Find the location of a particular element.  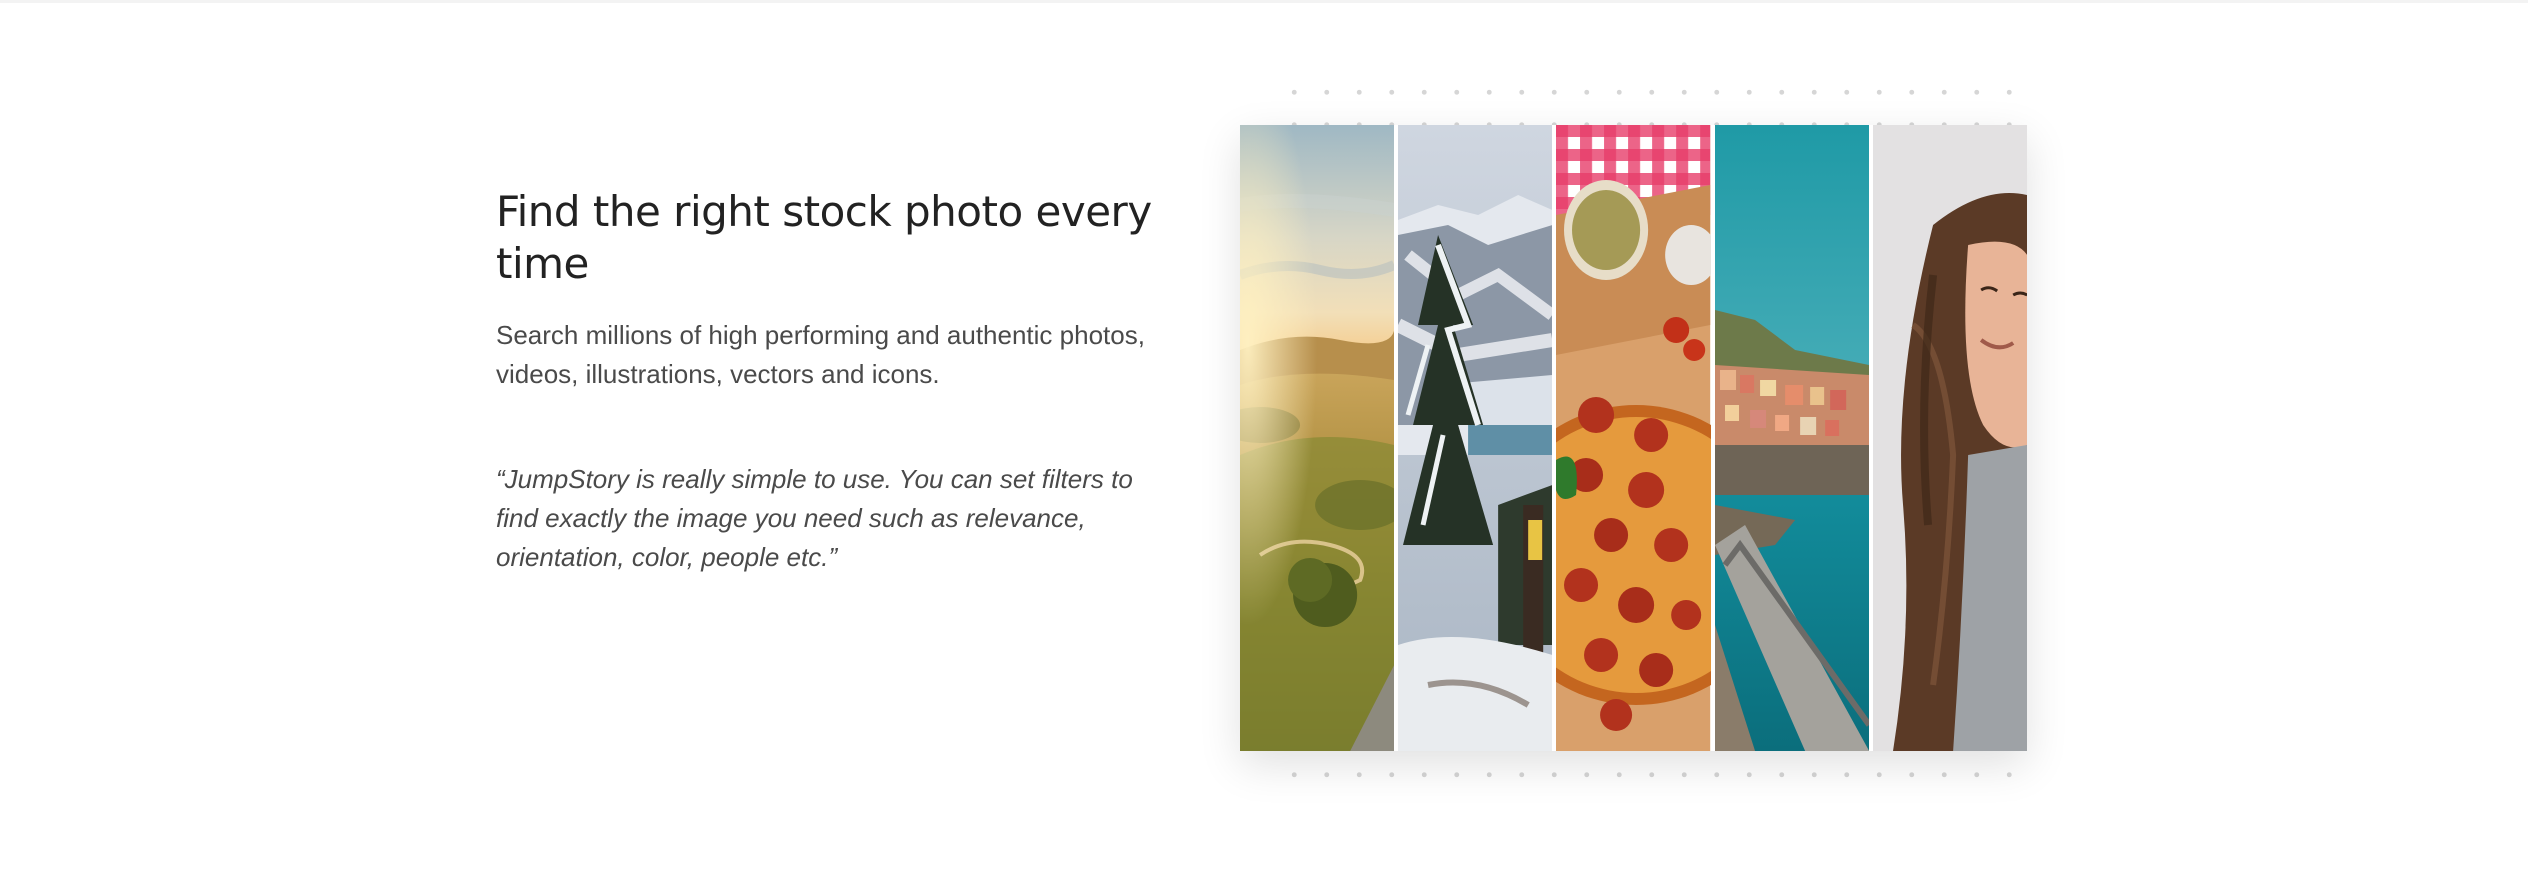

landscape-sunset-photo is located at coordinates (1317, 438).